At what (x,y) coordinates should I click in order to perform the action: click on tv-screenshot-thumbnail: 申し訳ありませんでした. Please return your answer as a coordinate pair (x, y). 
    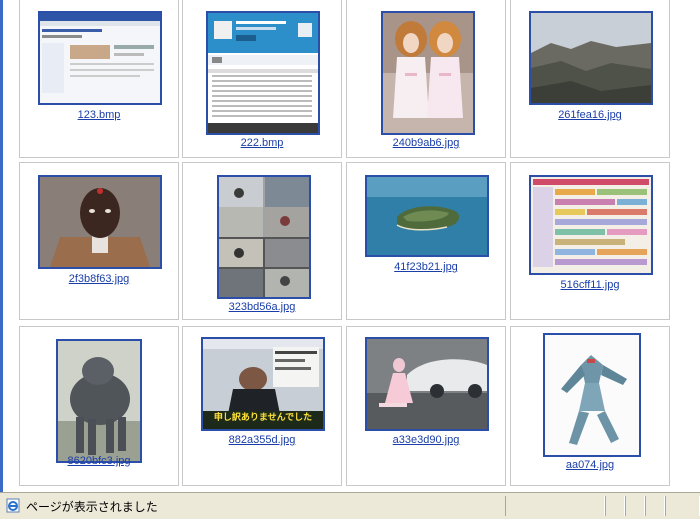
    Looking at the image, I should click on (263, 384).